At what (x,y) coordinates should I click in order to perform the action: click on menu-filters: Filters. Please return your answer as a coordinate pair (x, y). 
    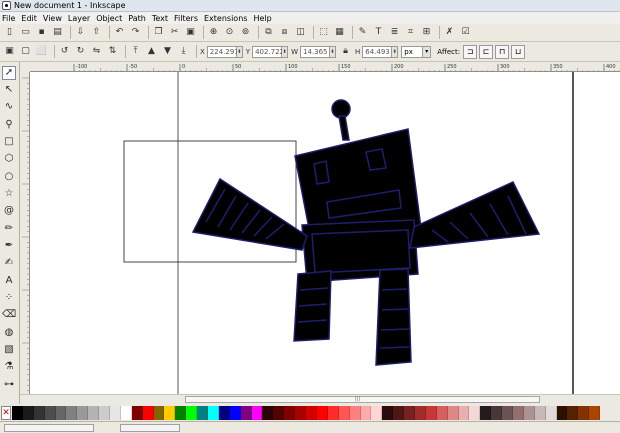
    Looking at the image, I should click on (186, 18).